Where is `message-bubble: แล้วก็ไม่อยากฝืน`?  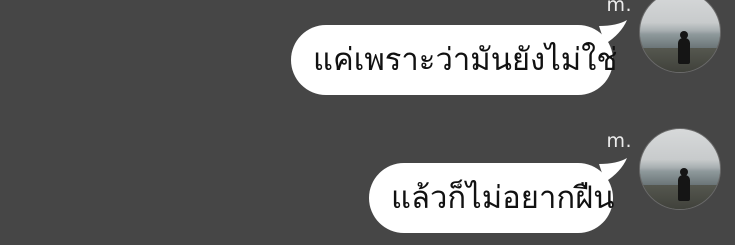 message-bubble: แล้วก็ไม่อยากฝืน is located at coordinates (492, 198).